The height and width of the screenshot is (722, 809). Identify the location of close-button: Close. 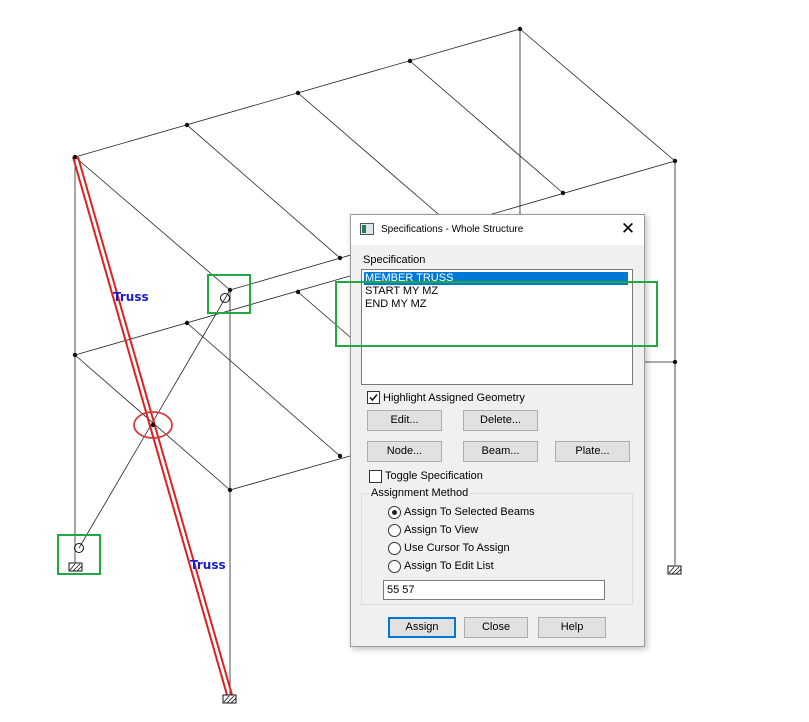
(496, 627).